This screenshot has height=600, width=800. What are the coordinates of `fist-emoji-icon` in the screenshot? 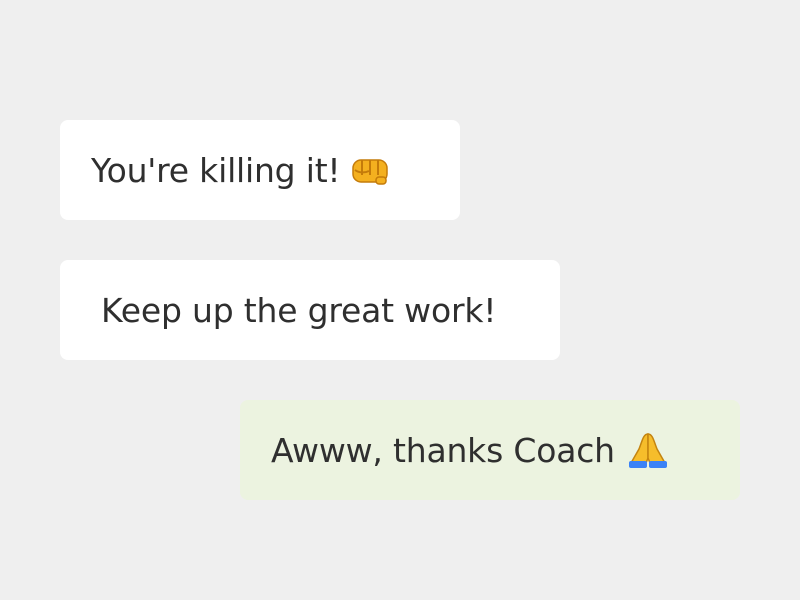 It's located at (370, 170).